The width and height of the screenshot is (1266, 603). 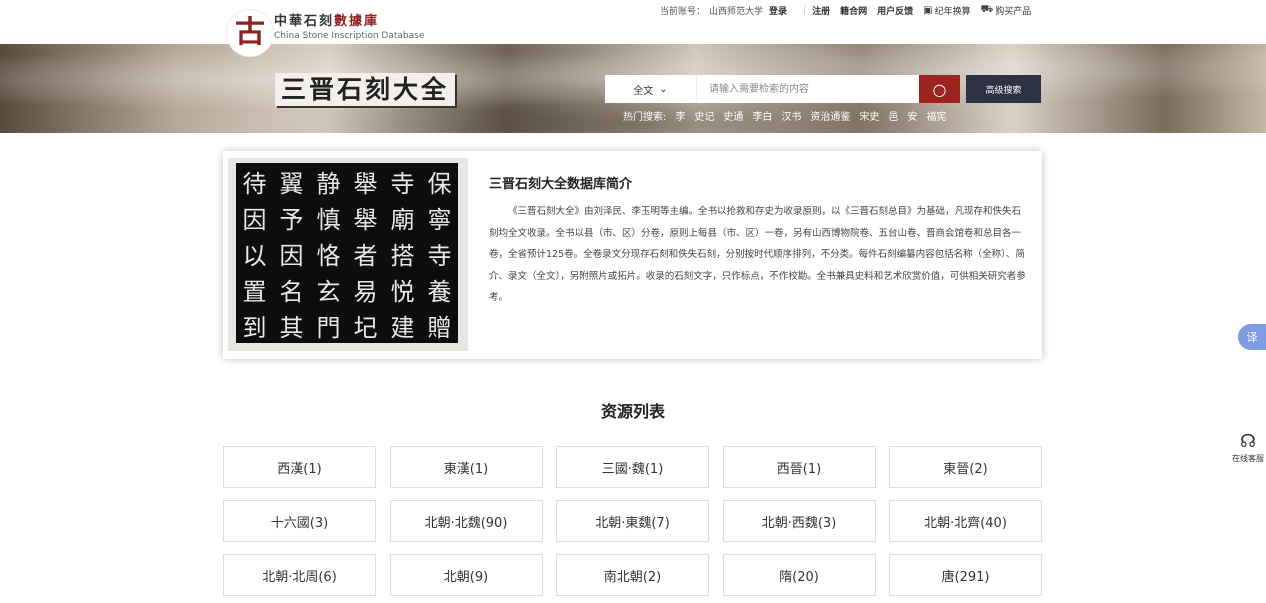 I want to click on resource-item: 北朝·北魏(90), so click(x=466, y=521).